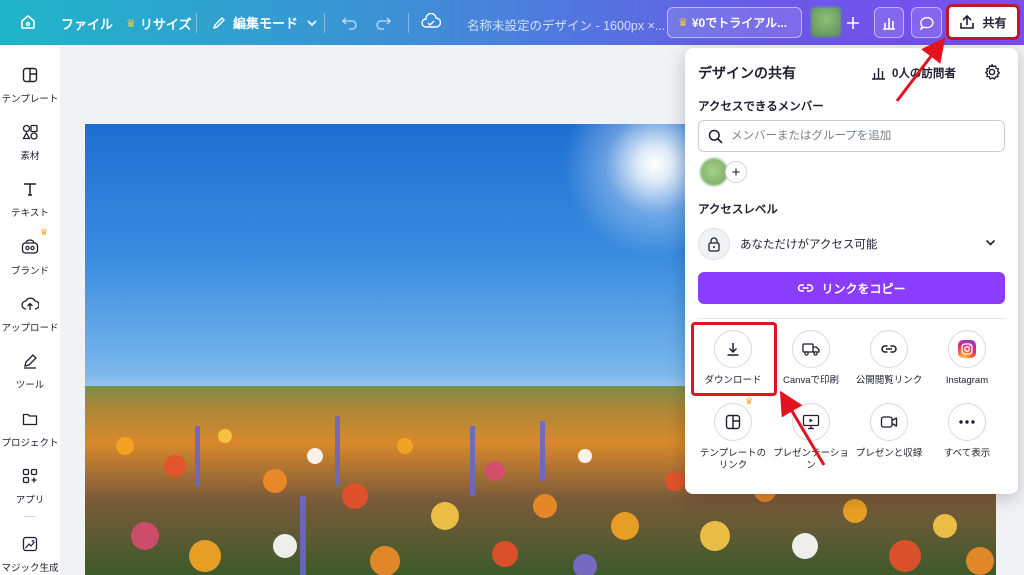  What do you see at coordinates (967, 21) in the screenshot?
I see `share-upload-icon` at bounding box center [967, 21].